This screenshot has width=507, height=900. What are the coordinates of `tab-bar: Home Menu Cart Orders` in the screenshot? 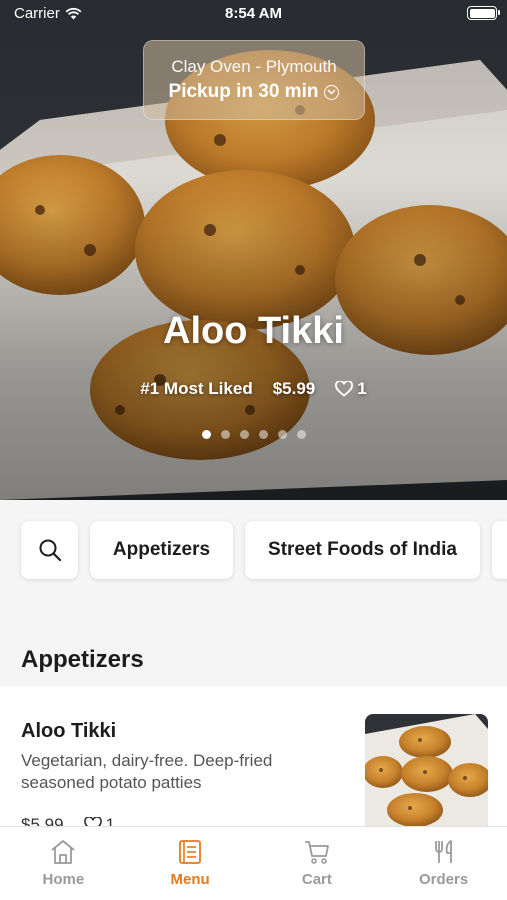 It's located at (253, 863).